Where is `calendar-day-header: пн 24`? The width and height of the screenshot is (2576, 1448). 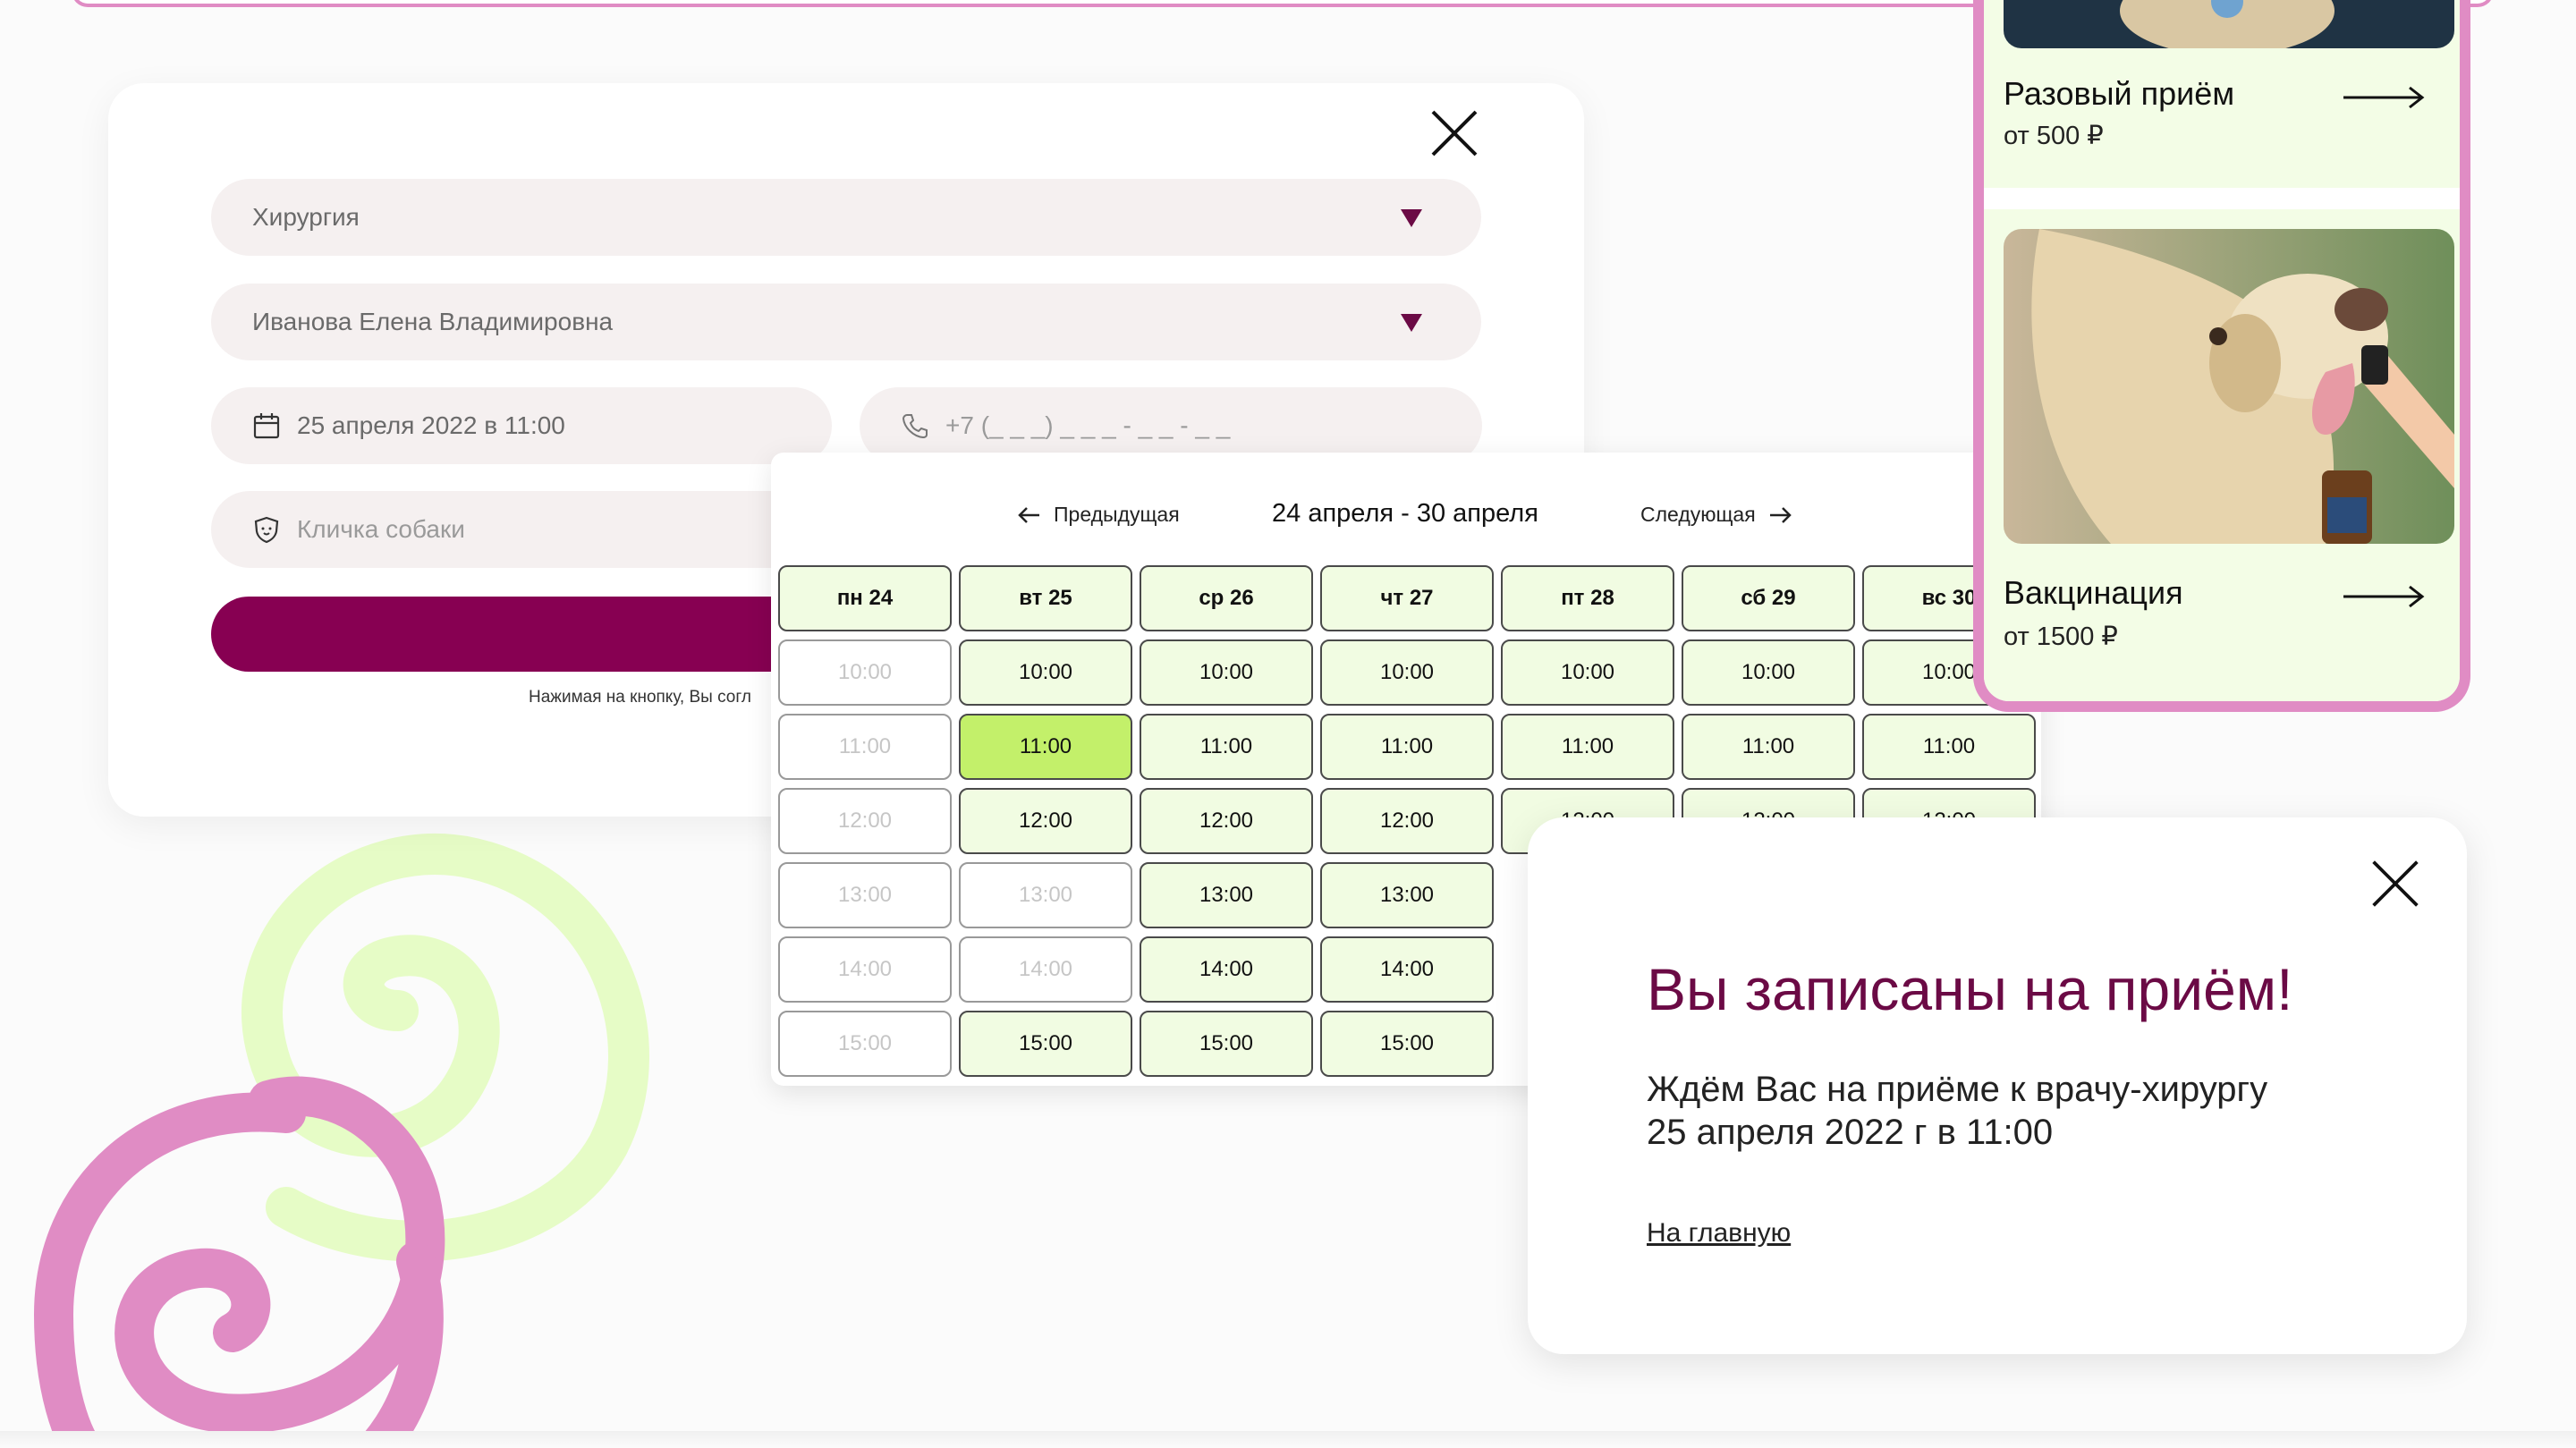
calendar-day-header: пн 24 is located at coordinates (865, 598).